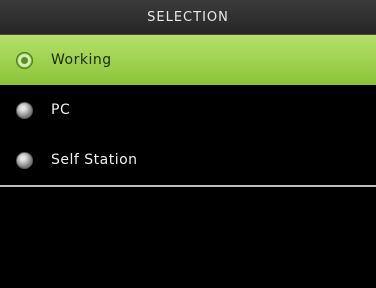 This screenshot has width=376, height=288. I want to click on radio-selected-icon, so click(24, 60).